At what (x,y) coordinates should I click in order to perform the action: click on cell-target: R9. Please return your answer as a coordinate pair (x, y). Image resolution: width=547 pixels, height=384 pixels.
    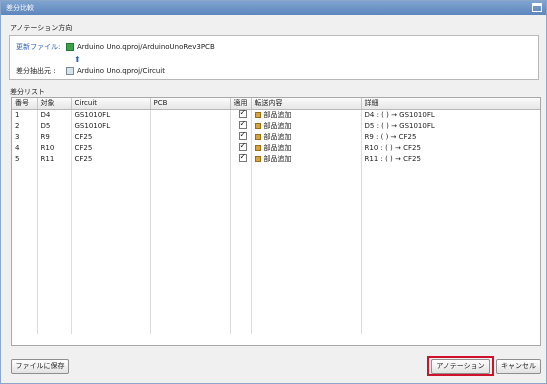
    Looking at the image, I should click on (54, 136).